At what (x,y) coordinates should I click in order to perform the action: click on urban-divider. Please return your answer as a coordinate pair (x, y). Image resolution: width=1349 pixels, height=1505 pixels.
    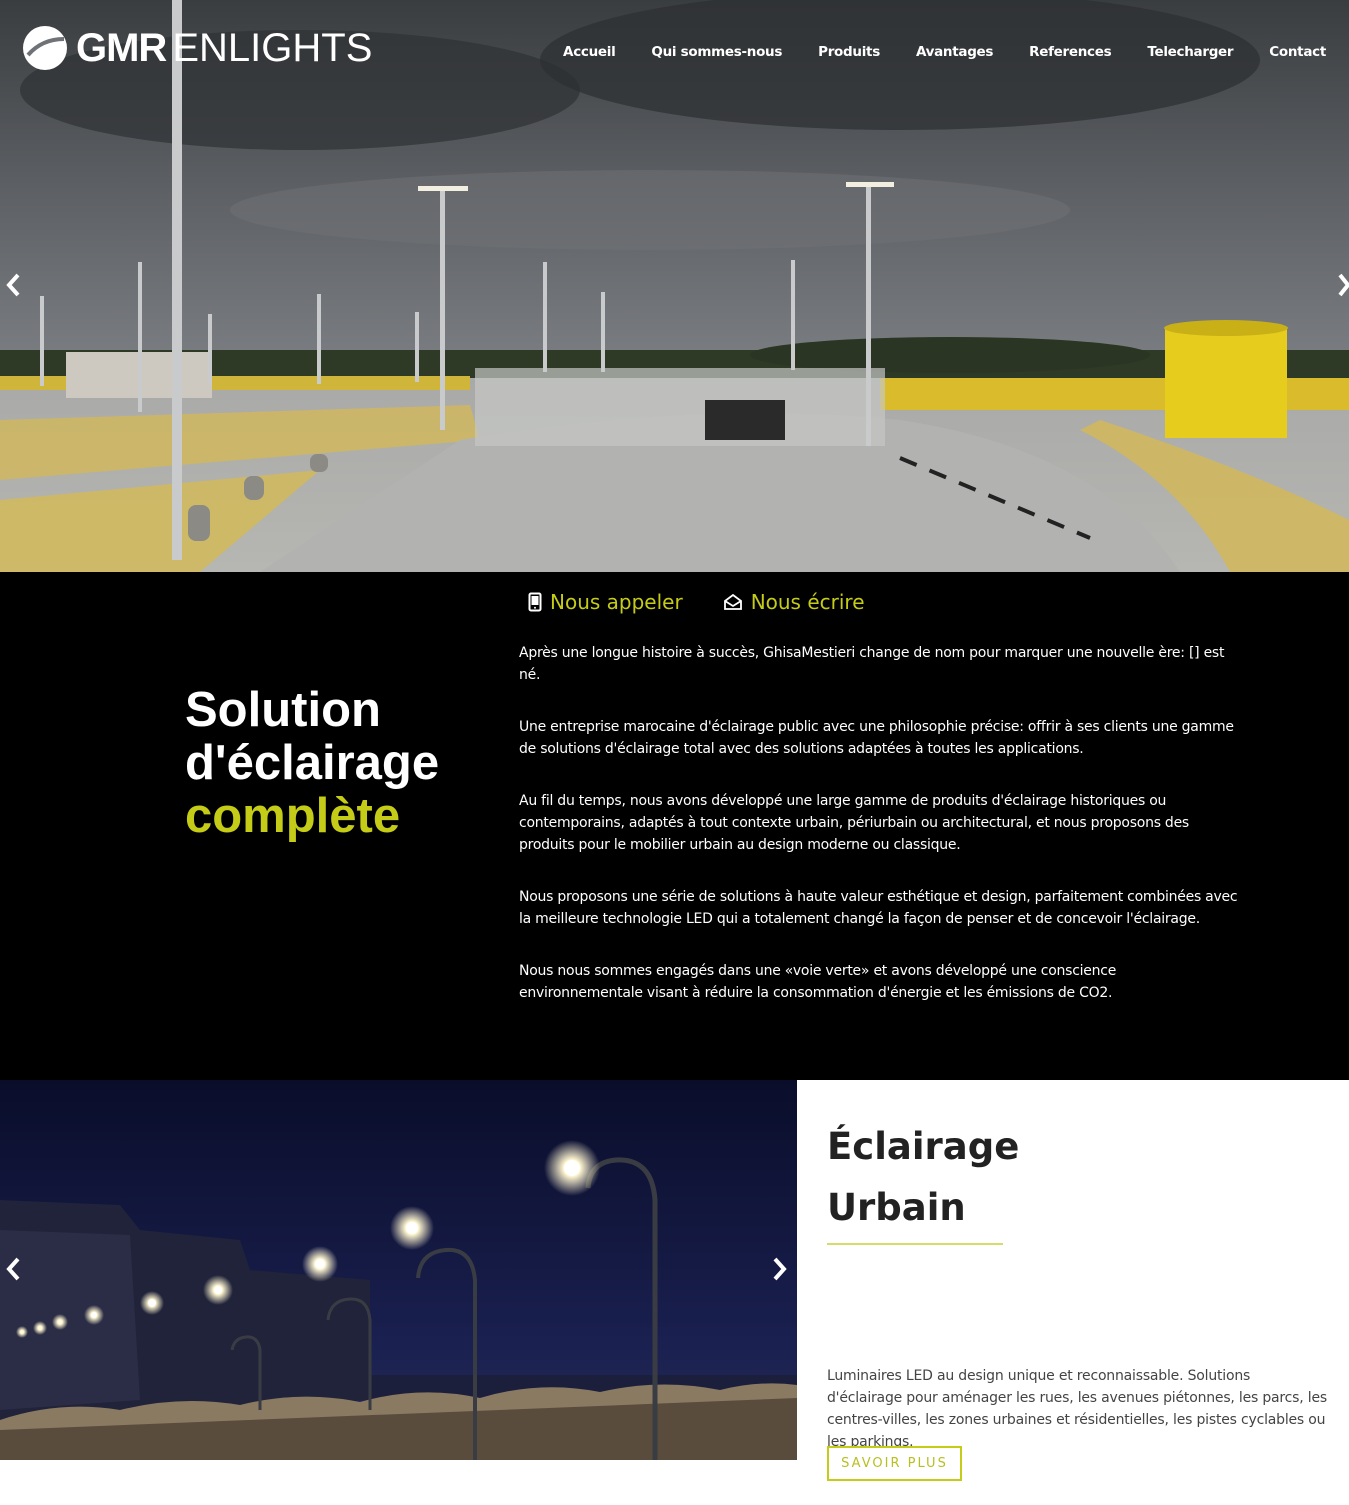
    Looking at the image, I should click on (915, 1244).